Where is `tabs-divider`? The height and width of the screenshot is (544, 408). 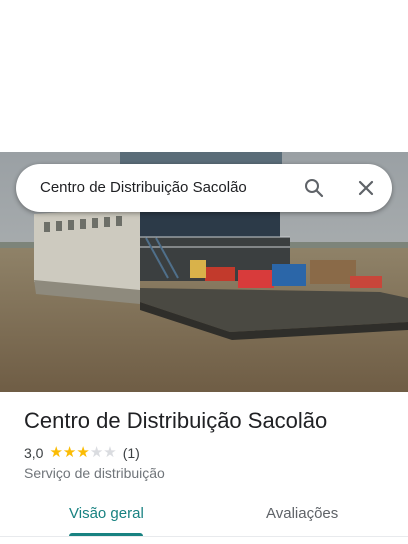
tabs-divider is located at coordinates (204, 536).